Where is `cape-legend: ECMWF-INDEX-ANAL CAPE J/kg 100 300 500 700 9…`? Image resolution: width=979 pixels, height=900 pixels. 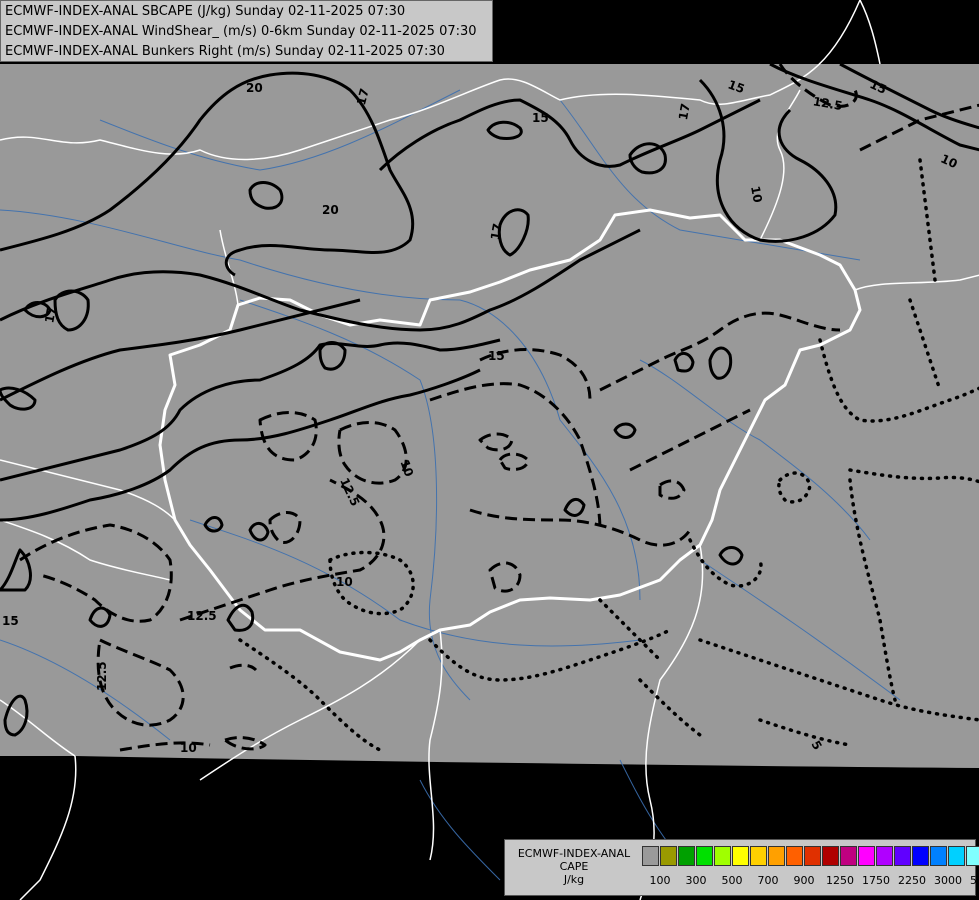
cape-legend: ECMWF-INDEX-ANAL CAPE J/kg 100 300 500 700 9… is located at coordinates (741, 867).